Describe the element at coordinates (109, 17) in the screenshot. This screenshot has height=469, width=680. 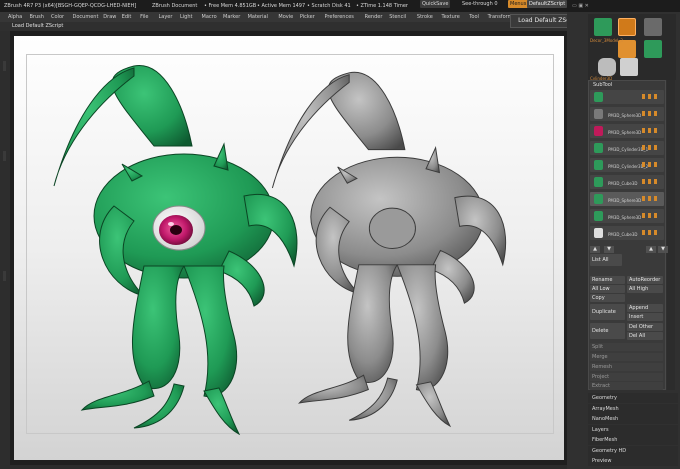
I see `menu-draw: Draw` at that location.